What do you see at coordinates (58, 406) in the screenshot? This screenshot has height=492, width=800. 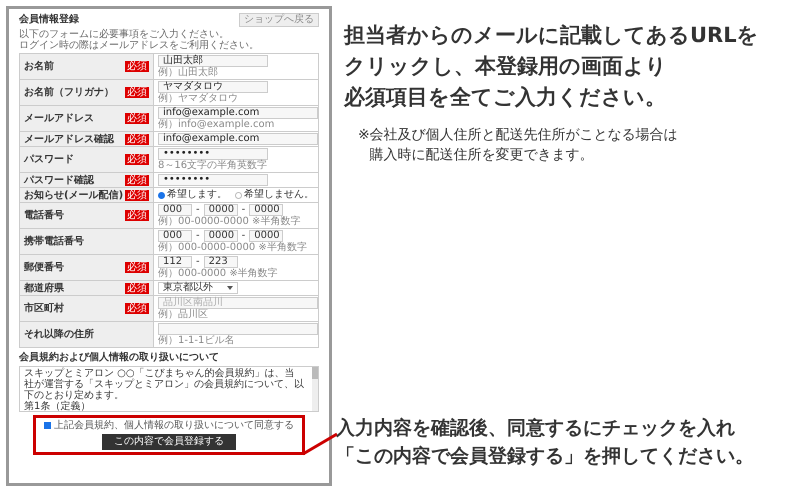 I see `policy-text: 第1条（定義）` at bounding box center [58, 406].